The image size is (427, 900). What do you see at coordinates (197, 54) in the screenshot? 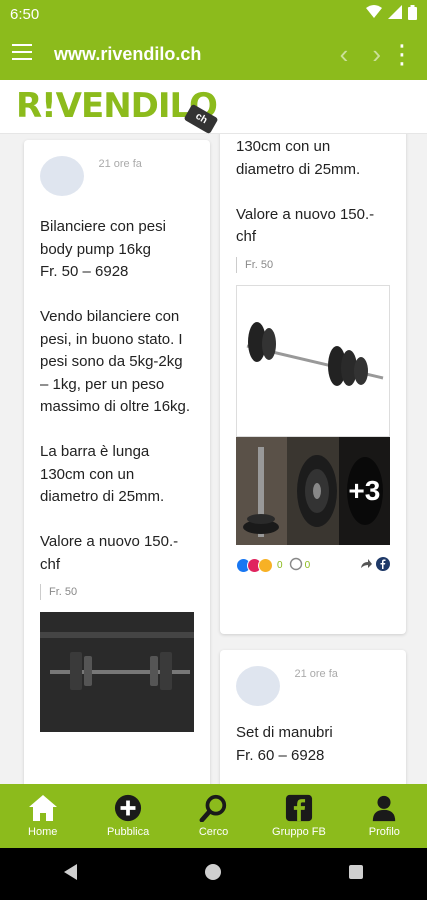
I see `url-text: www.rivendilo.ch` at bounding box center [197, 54].